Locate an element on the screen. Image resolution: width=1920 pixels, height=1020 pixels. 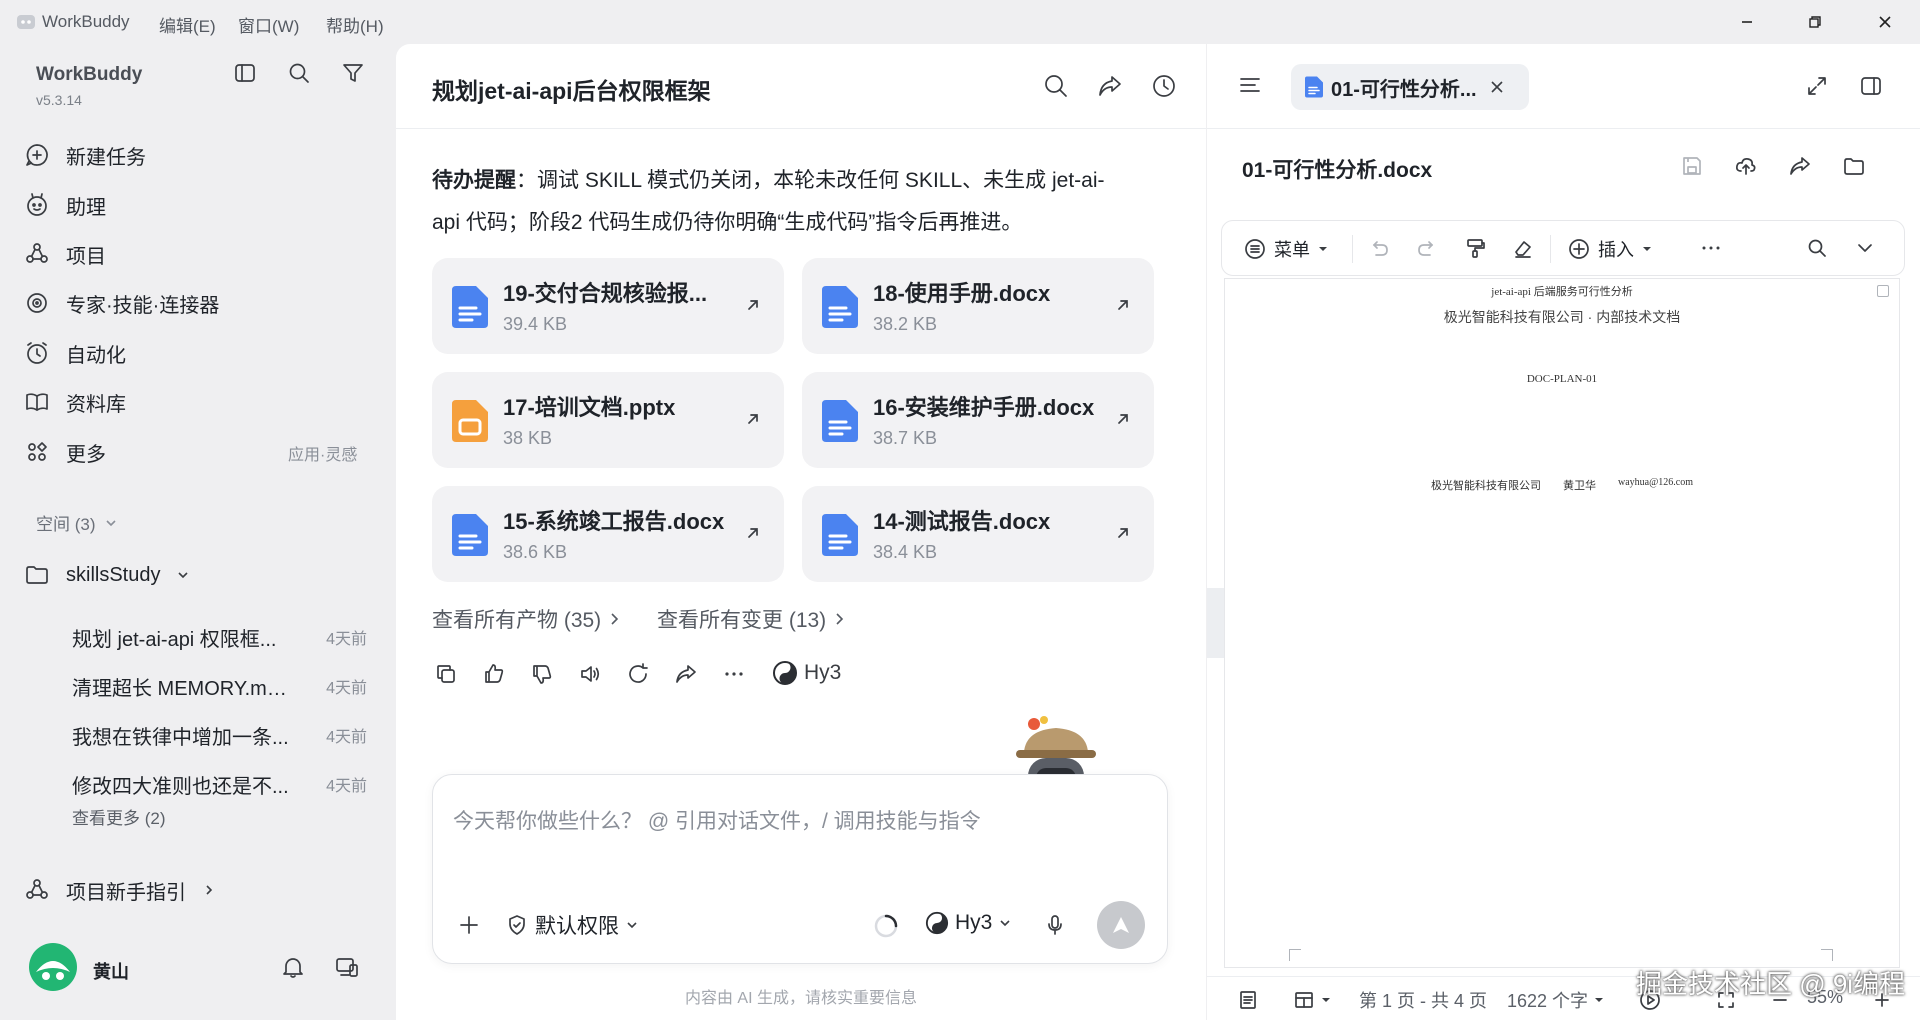
see-more-link: 查看更多 (2) is located at coordinates (119, 816).